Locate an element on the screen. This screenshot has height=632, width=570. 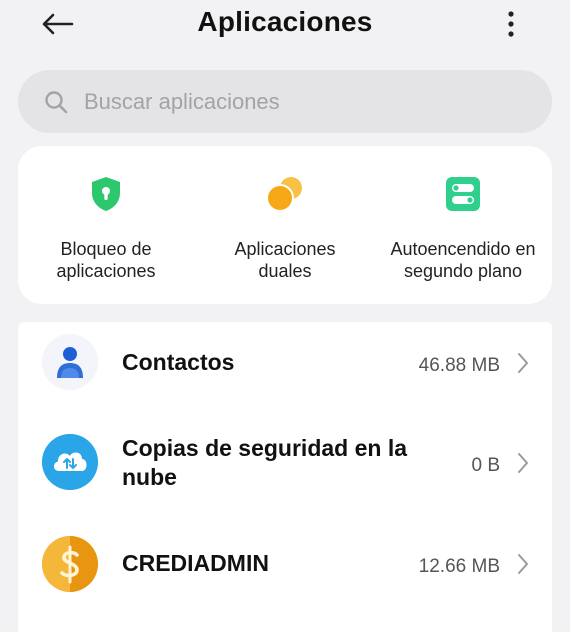
more-vertical-icon is located at coordinates (511, 24).